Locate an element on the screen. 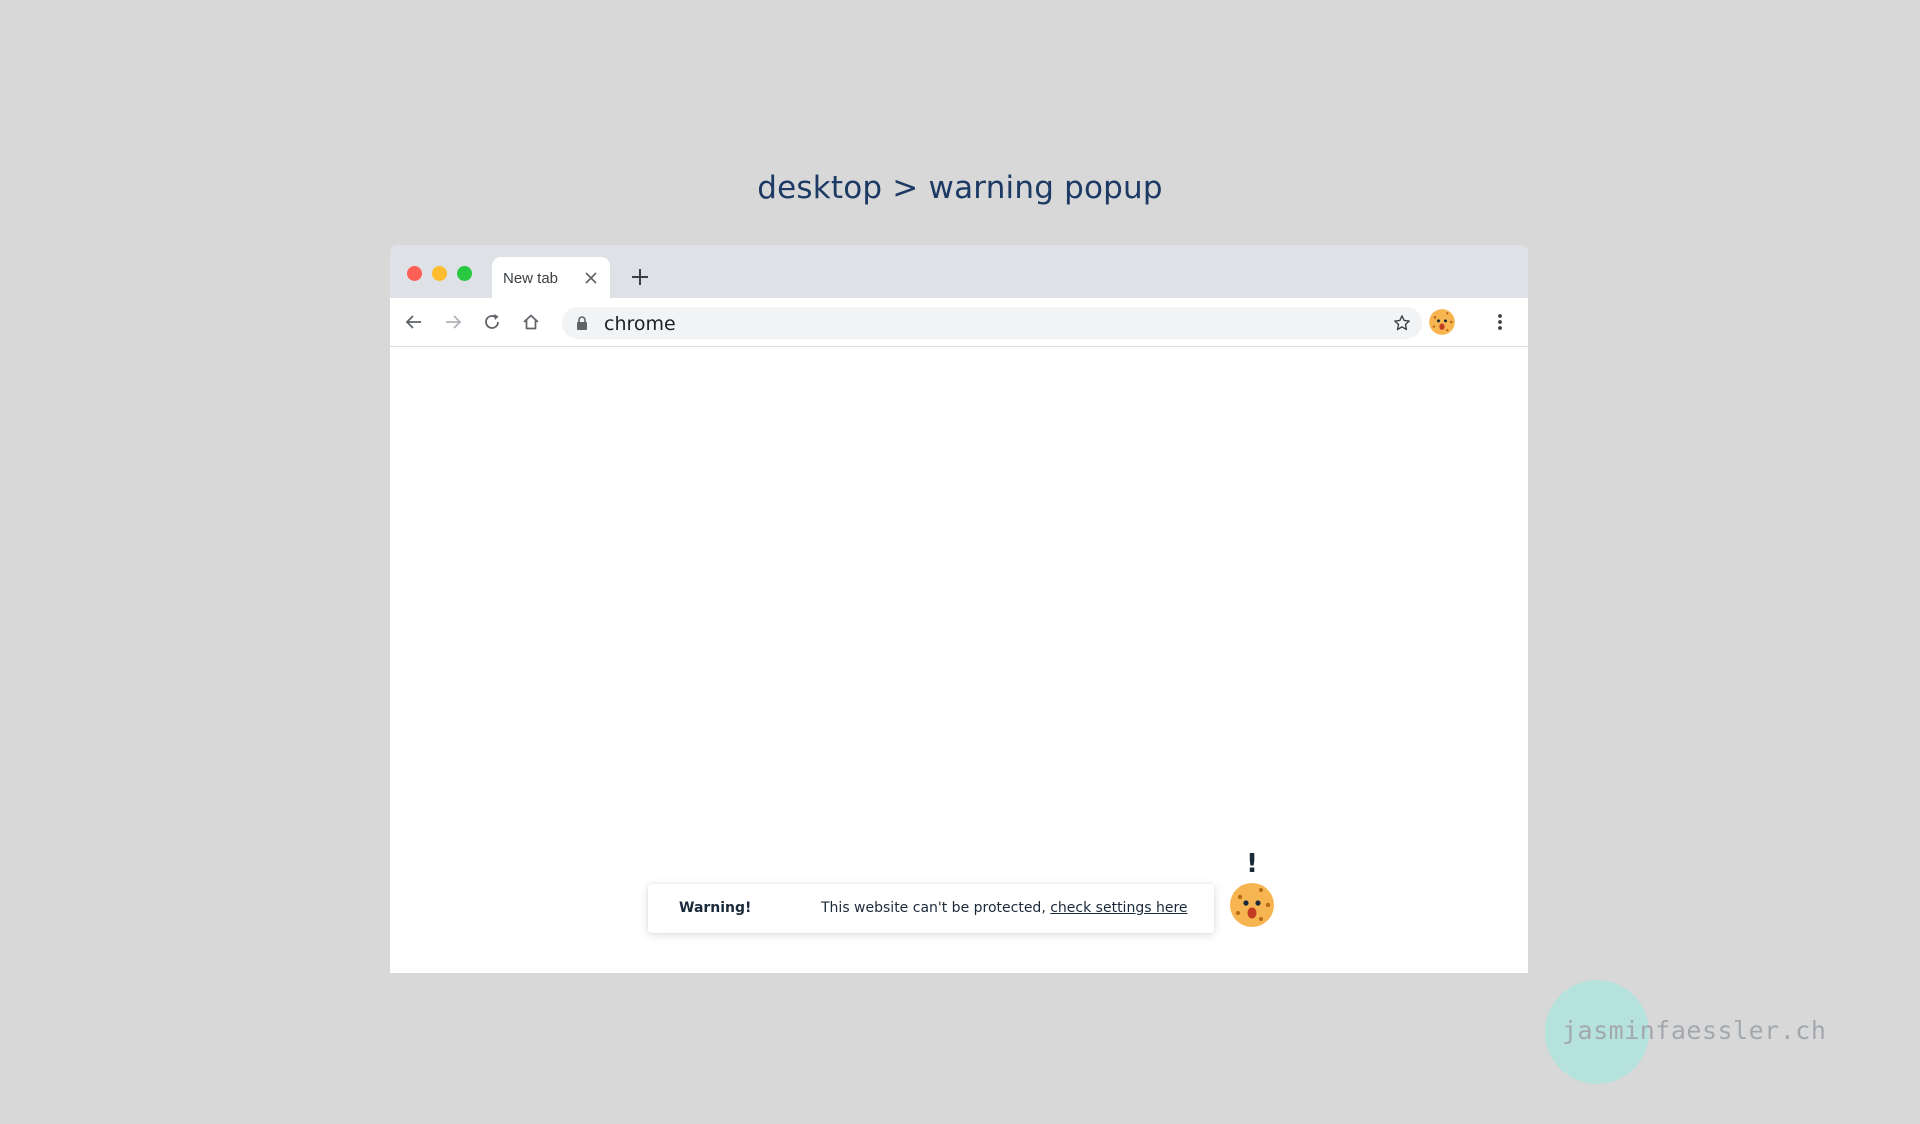 This screenshot has width=1920, height=1124. warning-message-text: This website can't be protected, is located at coordinates (936, 908).